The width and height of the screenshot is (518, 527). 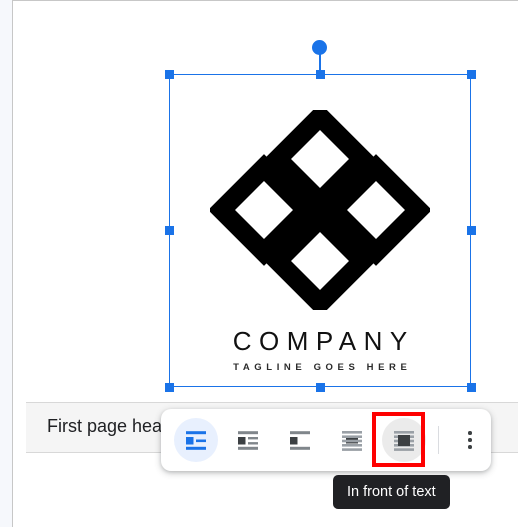 What do you see at coordinates (323, 341) in the screenshot?
I see `logo-wordmark: COMPANY` at bounding box center [323, 341].